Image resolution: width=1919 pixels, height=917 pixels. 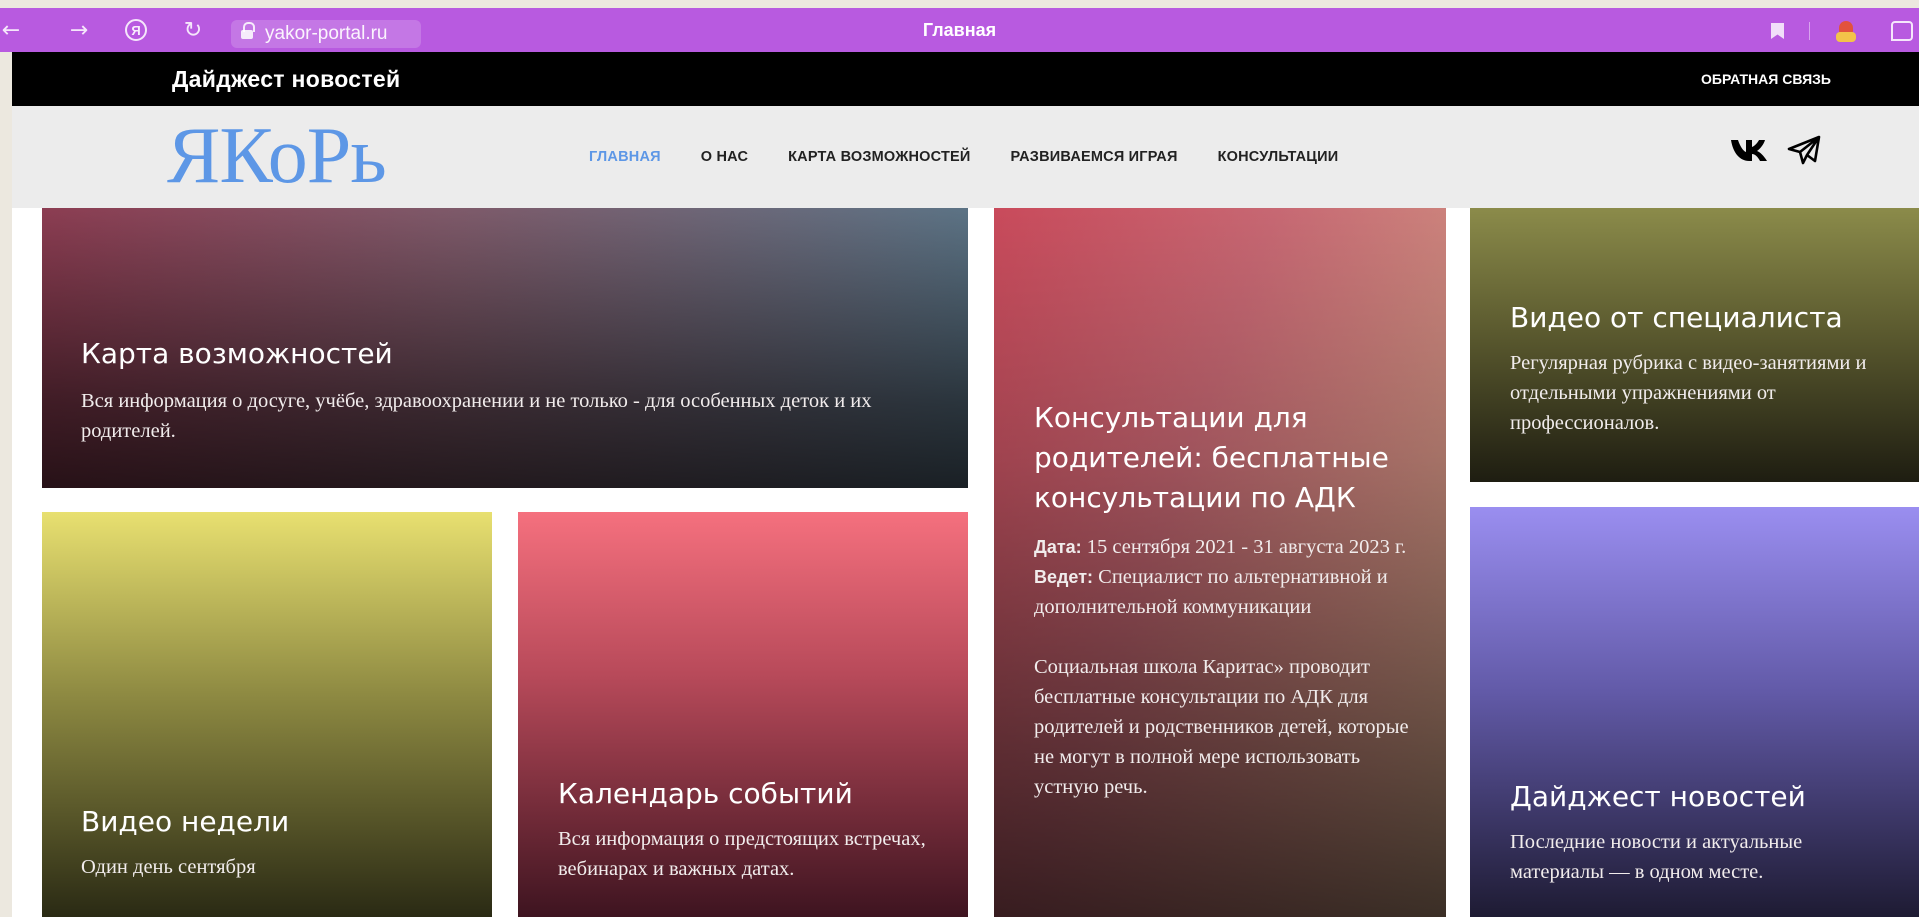 What do you see at coordinates (705, 793) in the screenshot?
I see `card-title: Календарь событий` at bounding box center [705, 793].